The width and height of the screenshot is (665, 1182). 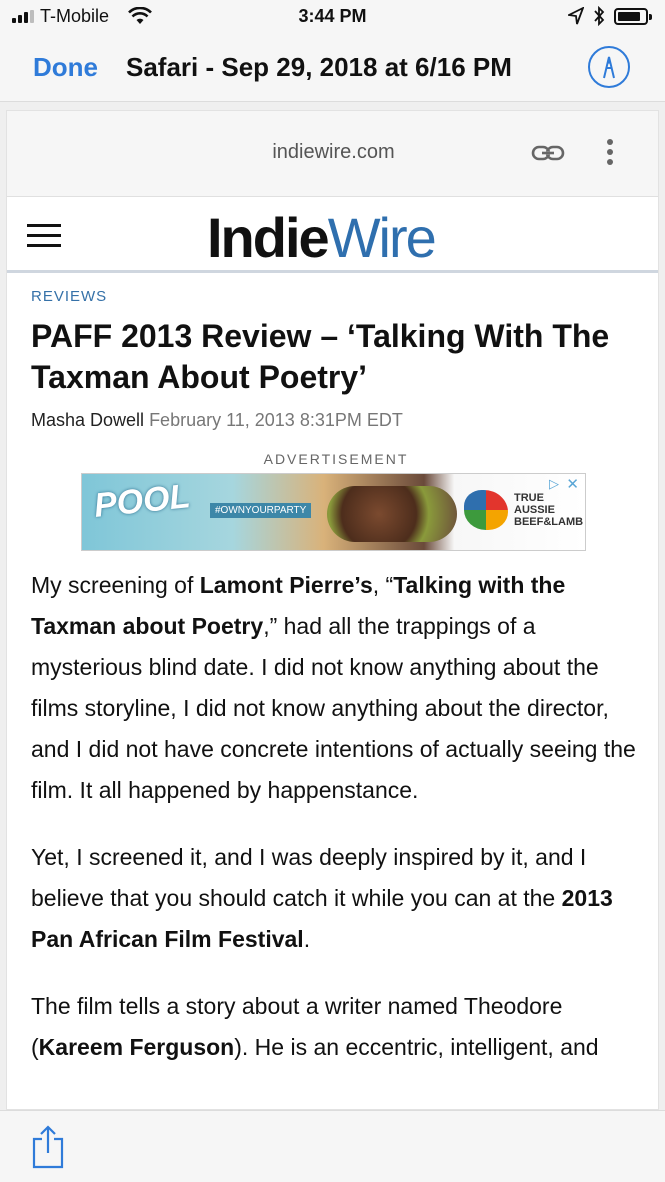 I want to click on screenshot-title: Safari - Sep 29, 2018 at 6/16 PM, so click(x=319, y=67).